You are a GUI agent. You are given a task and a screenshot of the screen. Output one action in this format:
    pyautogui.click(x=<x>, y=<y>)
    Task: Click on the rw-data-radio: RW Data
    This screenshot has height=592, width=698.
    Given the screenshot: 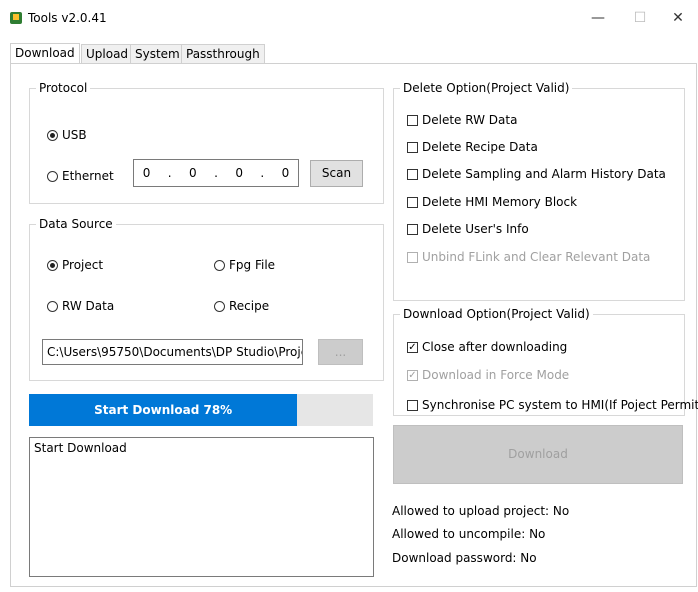 What is the action you would take?
    pyautogui.click(x=80, y=306)
    